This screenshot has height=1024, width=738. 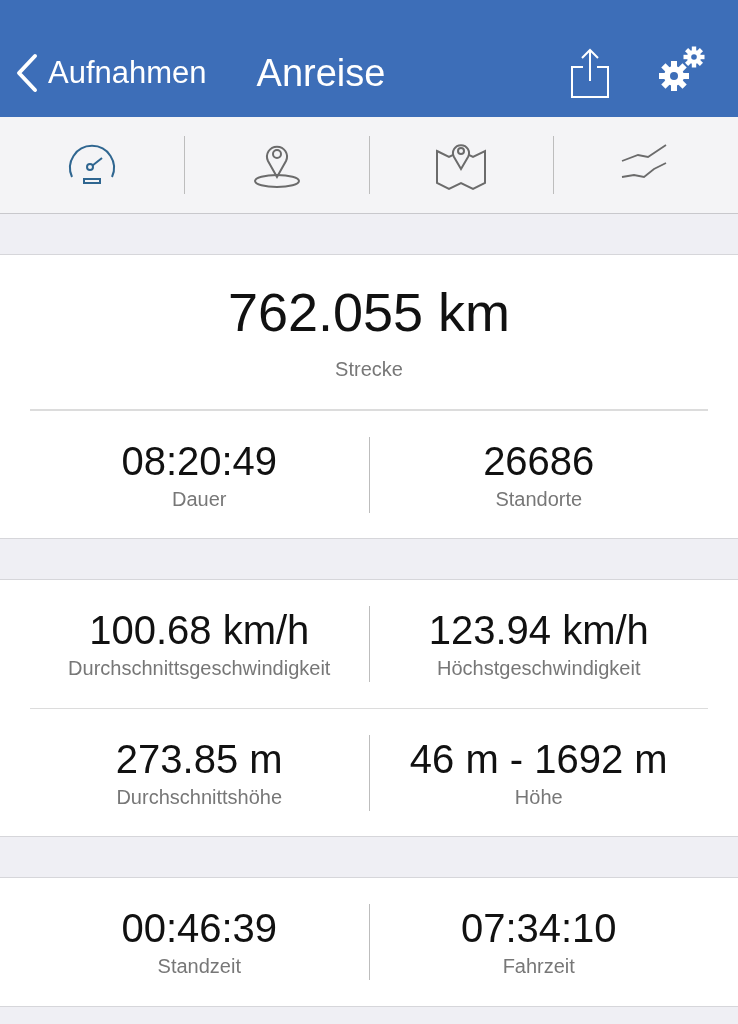 I want to click on stat-label: Fahrzeit, so click(x=538, y=966).